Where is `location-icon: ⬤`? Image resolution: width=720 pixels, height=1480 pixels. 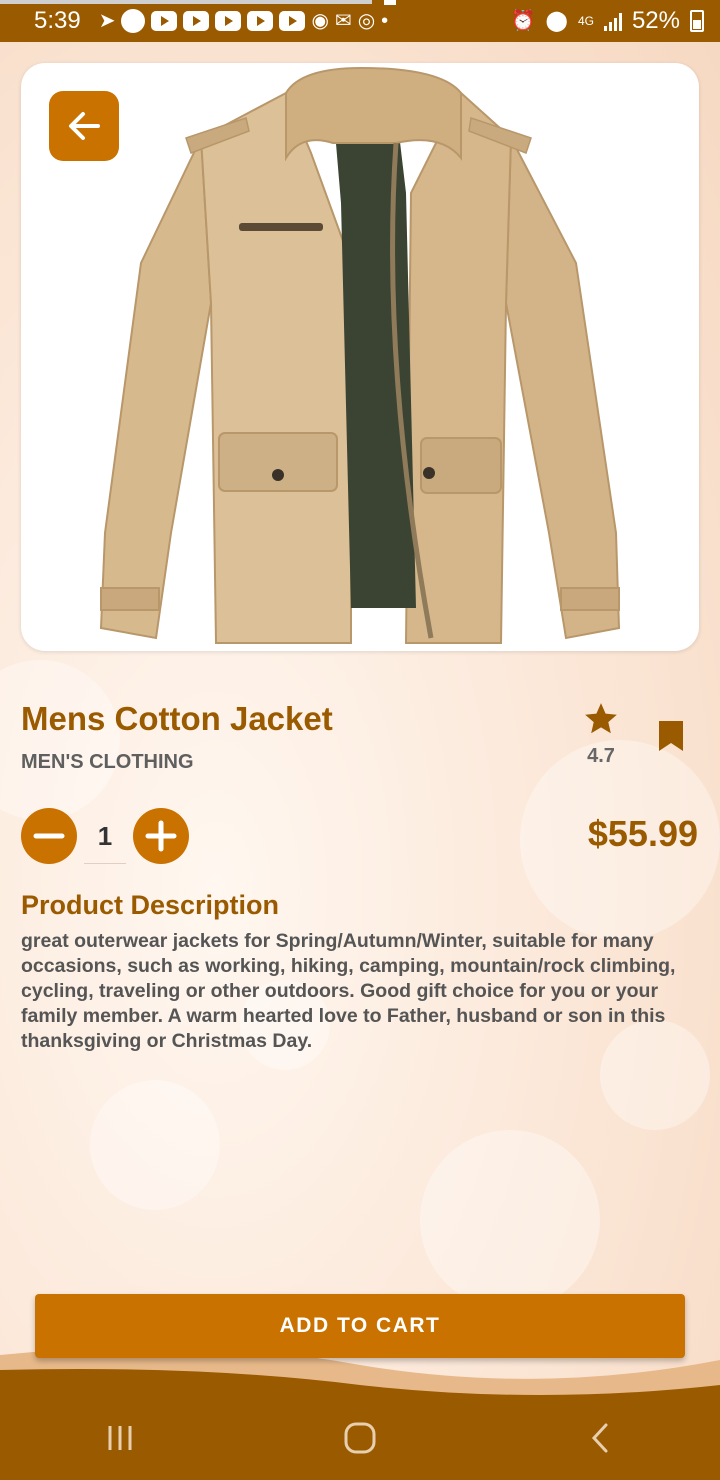 location-icon: ⬤ is located at coordinates (556, 21).